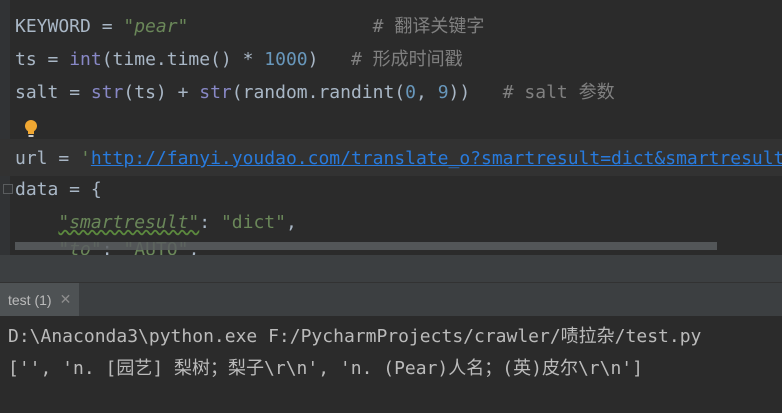  I want to click on code-token: url, so click(31, 158).